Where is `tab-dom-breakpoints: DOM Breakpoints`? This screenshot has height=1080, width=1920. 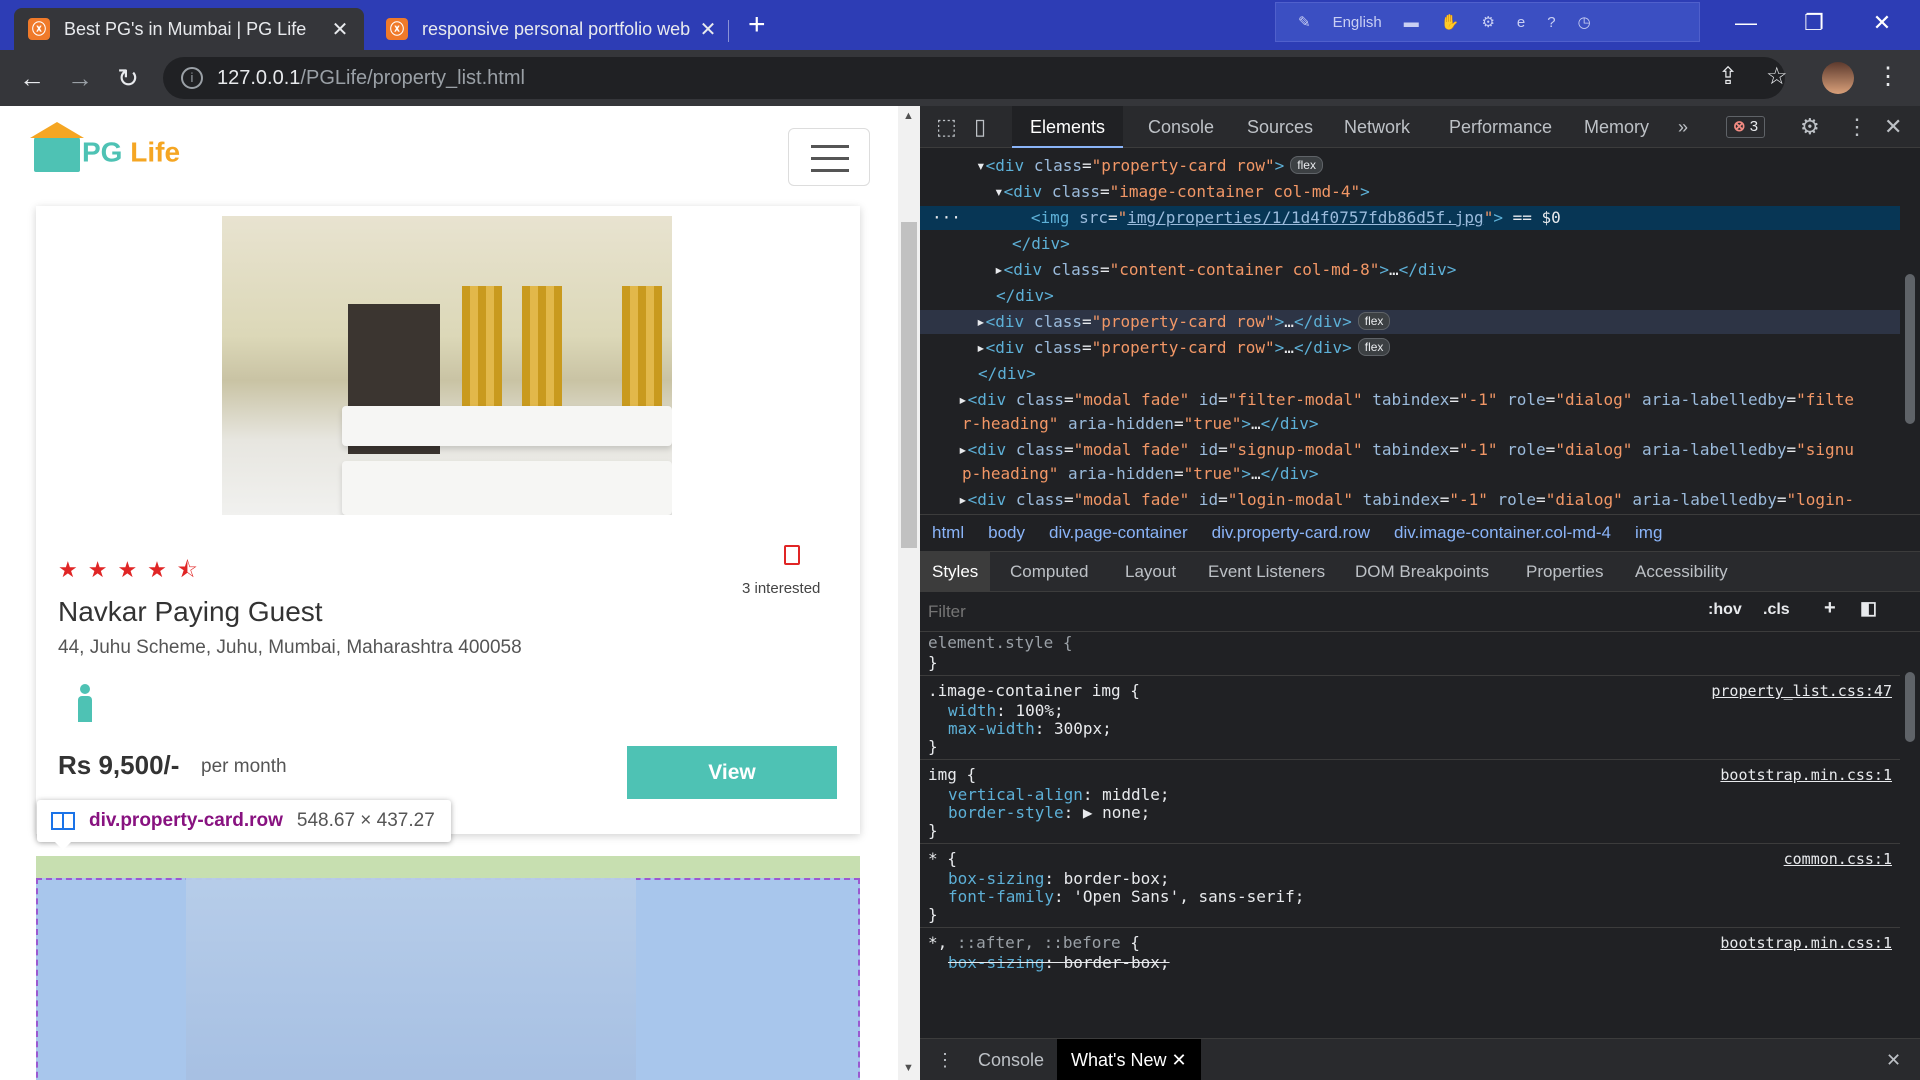 tab-dom-breakpoints: DOM Breakpoints is located at coordinates (1422, 572).